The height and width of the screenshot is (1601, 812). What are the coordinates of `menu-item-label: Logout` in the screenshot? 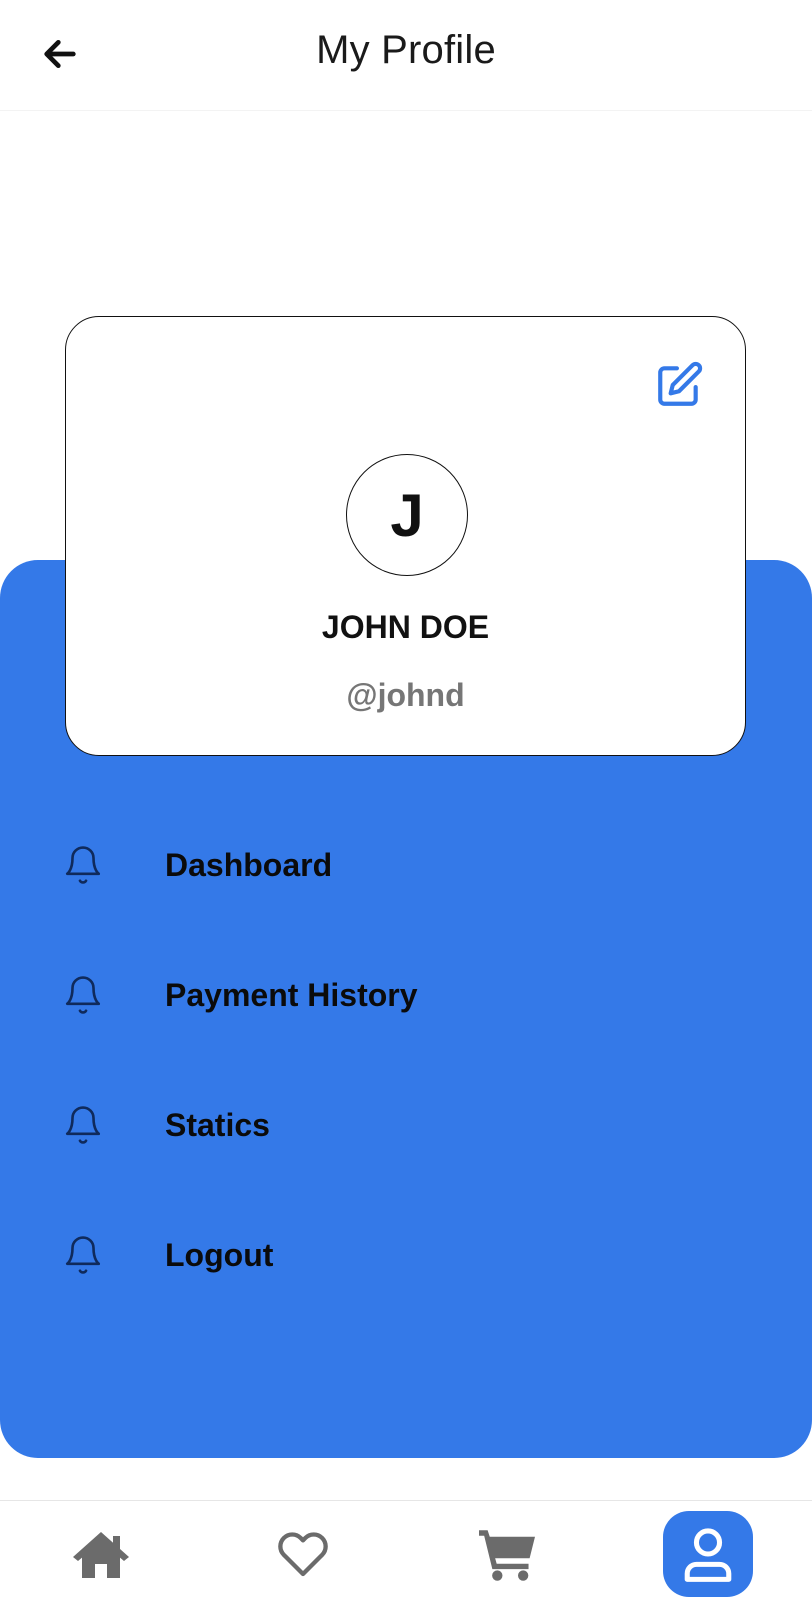 It's located at (219, 1254).